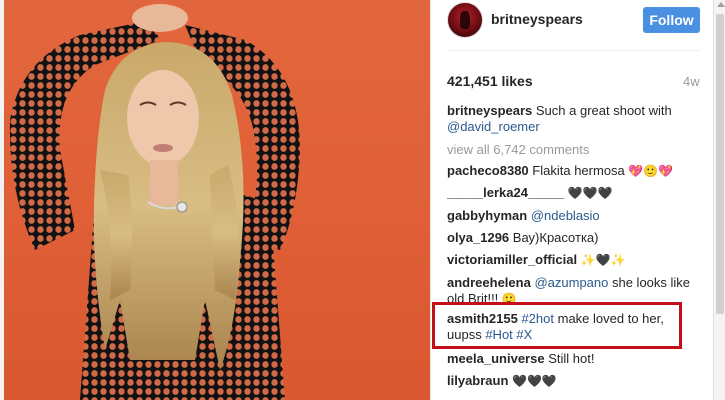 This screenshot has height=400, width=725. What do you see at coordinates (496, 358) in the screenshot?
I see `comment-author: meela_universe` at bounding box center [496, 358].